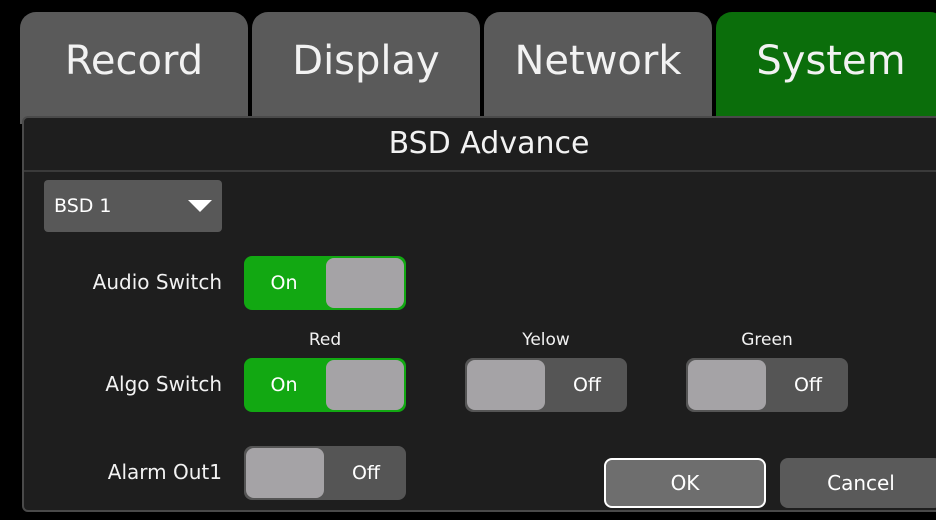 This screenshot has height=520, width=936. What do you see at coordinates (163, 384) in the screenshot?
I see `algo-switch-label: Algo Switch` at bounding box center [163, 384].